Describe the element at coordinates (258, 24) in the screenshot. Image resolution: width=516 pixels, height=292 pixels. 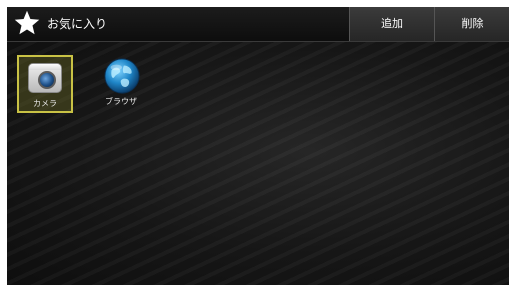
I see `header-bar: お気に入り 追加 削除` at that location.